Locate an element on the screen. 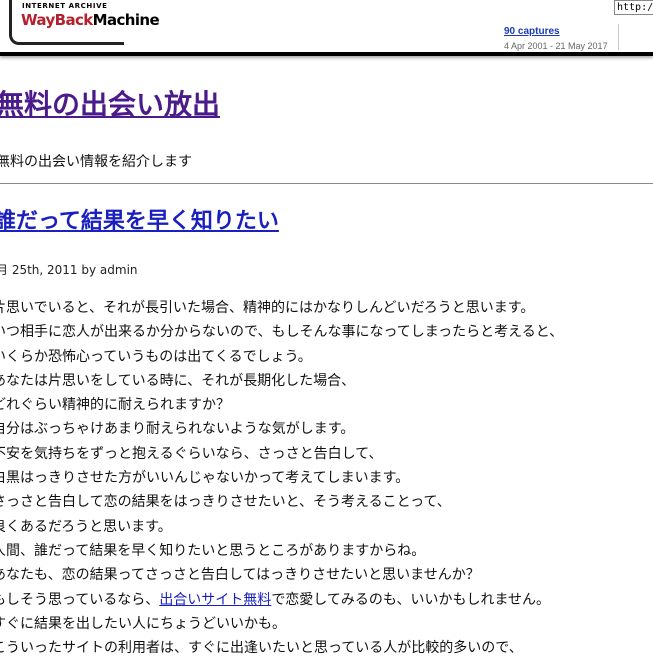  post-line: 不安を気持ちをずっと抱えるぐらいなら、さっさと告白して、 is located at coordinates (191, 453).